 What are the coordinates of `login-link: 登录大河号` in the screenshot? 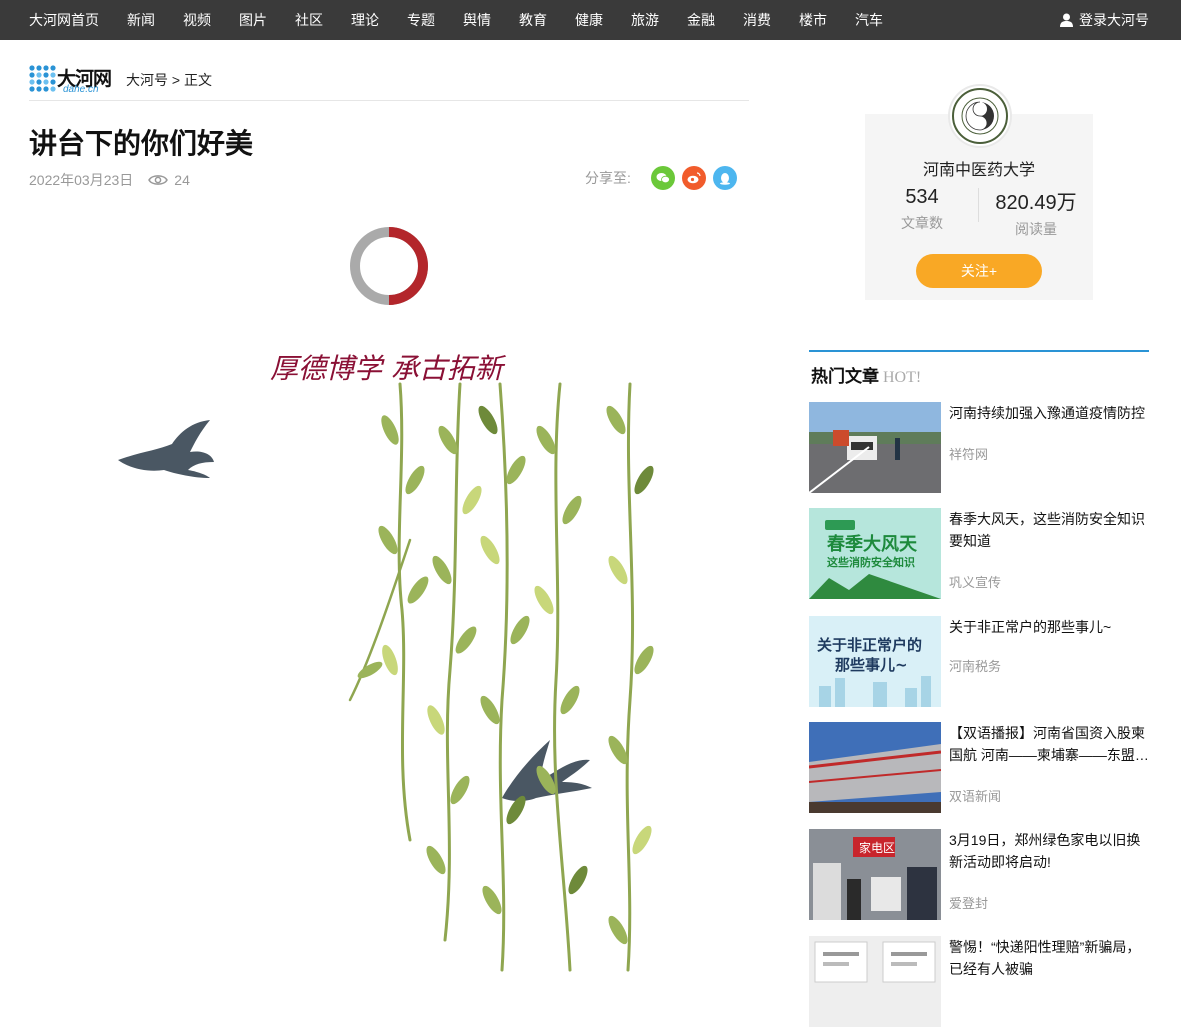 It's located at (1104, 20).